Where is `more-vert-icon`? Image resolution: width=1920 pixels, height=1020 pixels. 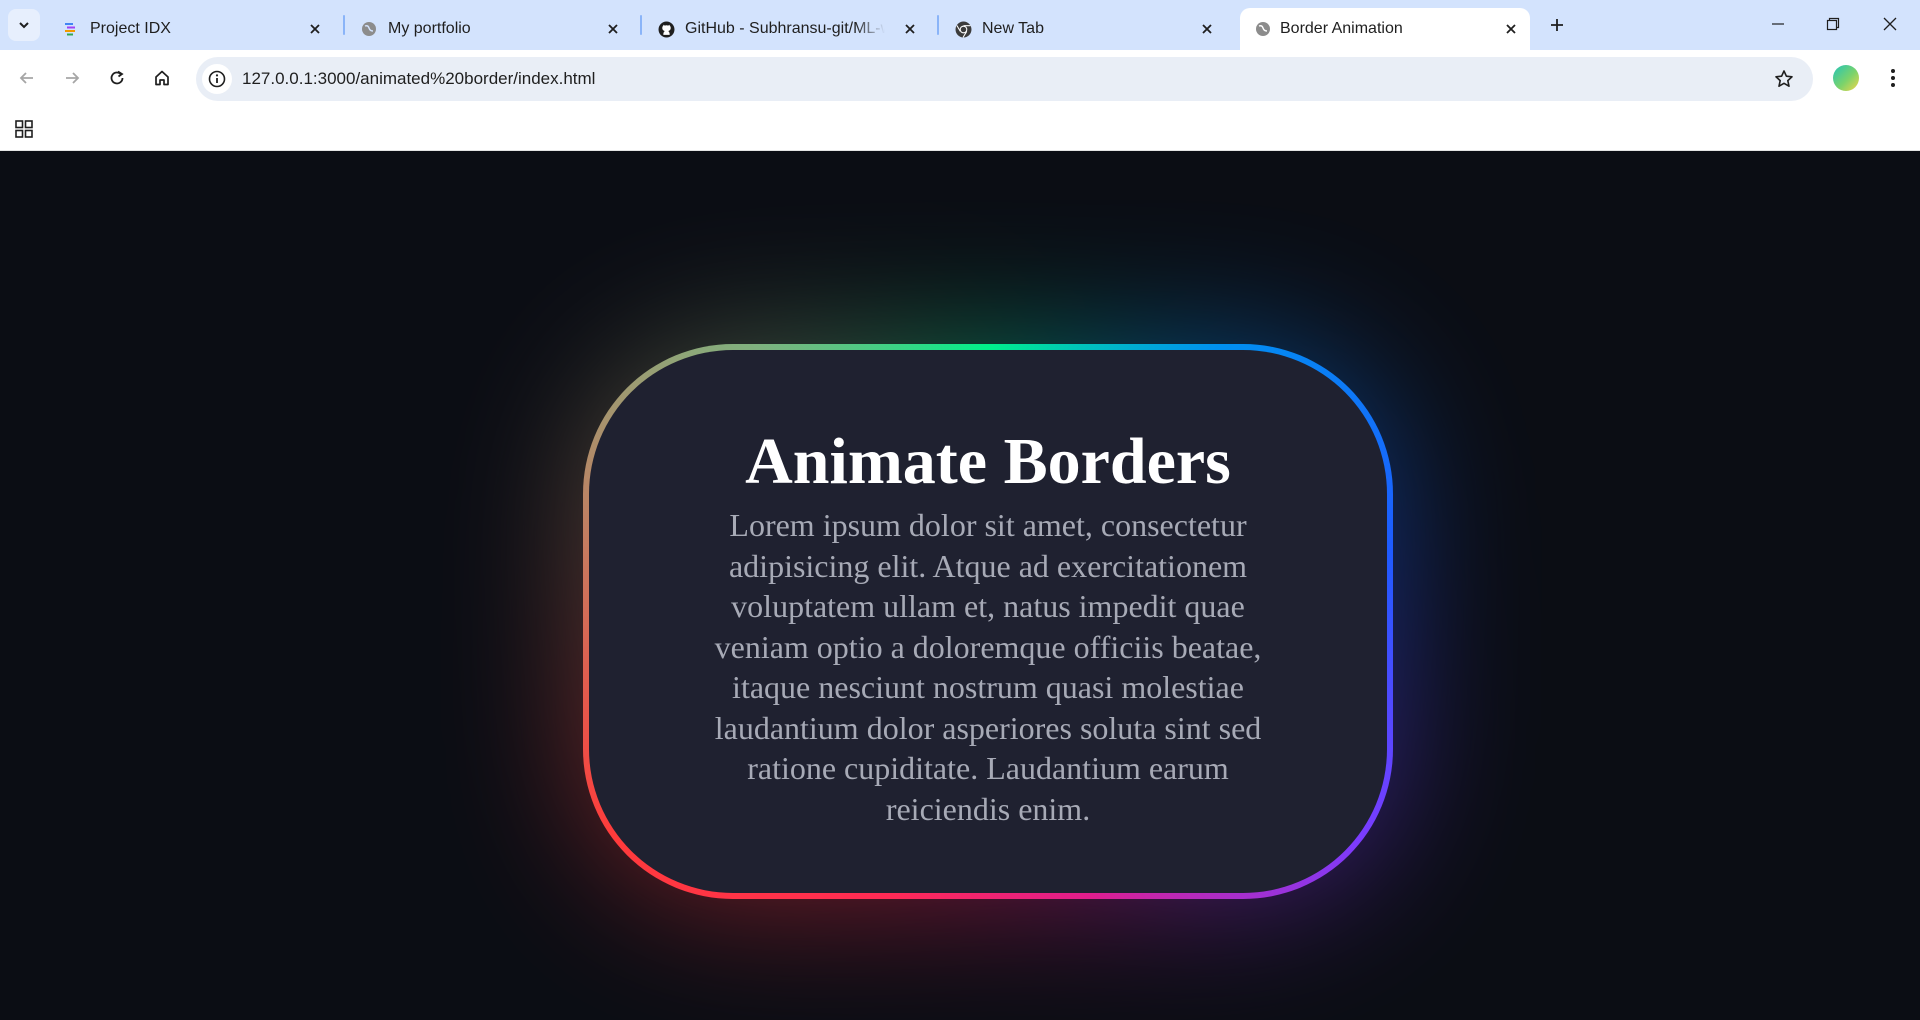 more-vert-icon is located at coordinates (1893, 78).